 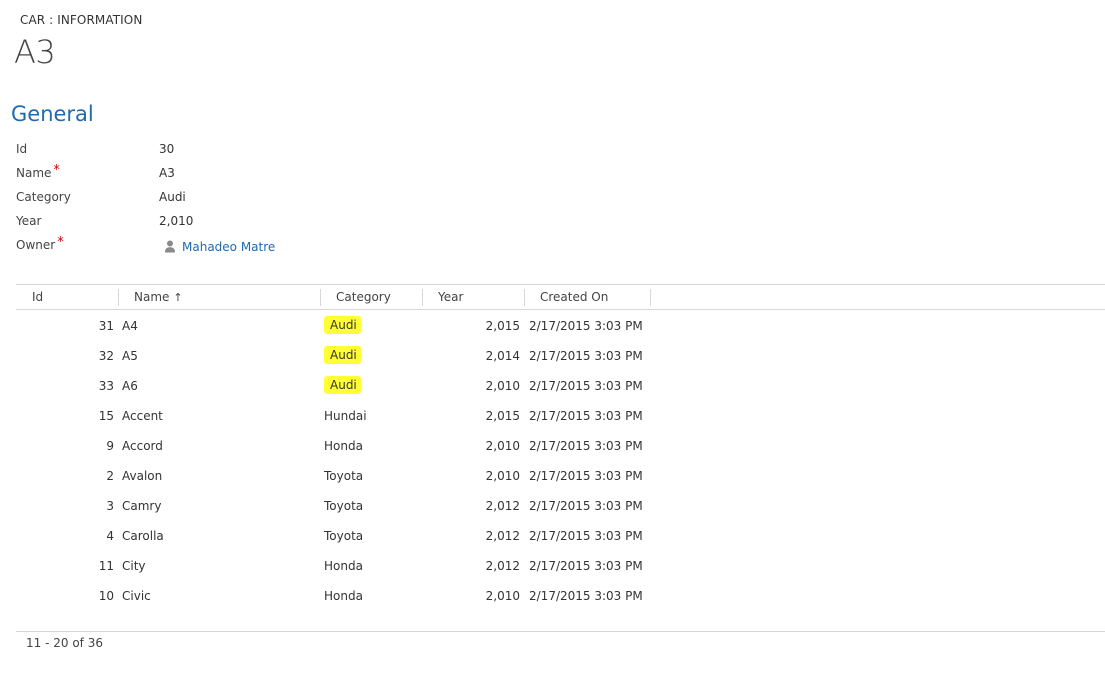 I want to click on cell-id: 4, so click(x=110, y=536).